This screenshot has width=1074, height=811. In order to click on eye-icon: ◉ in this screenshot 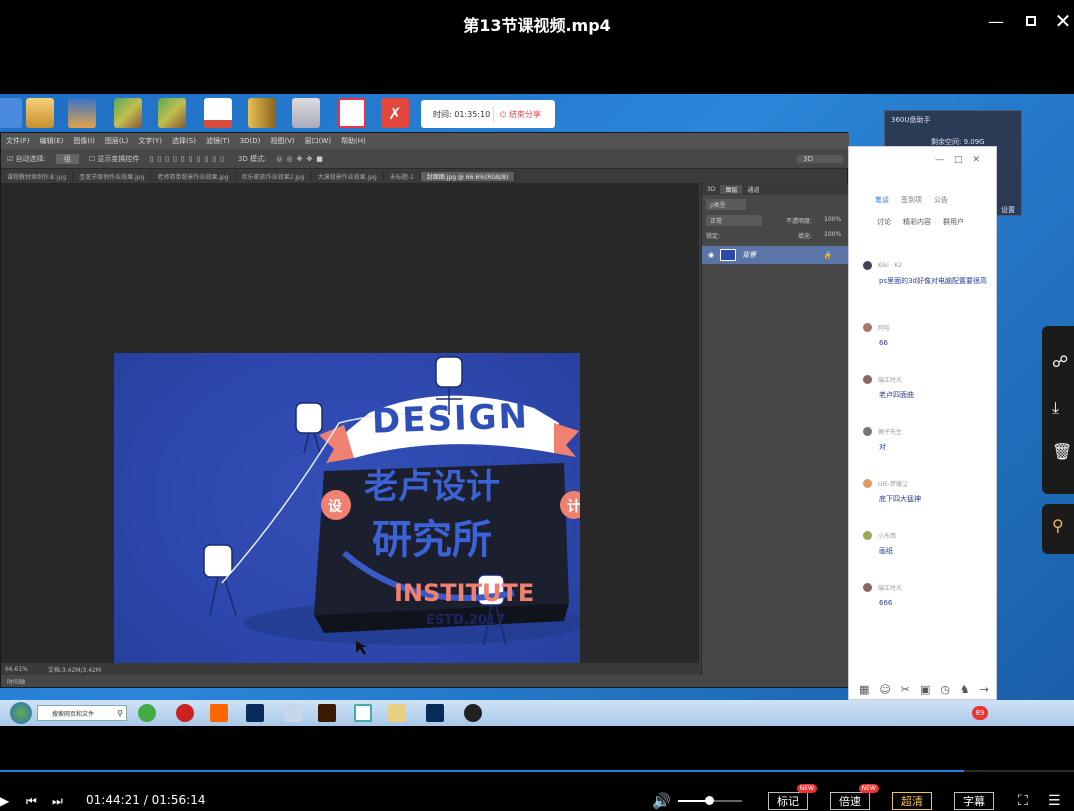, I will do `click(711, 255)`.